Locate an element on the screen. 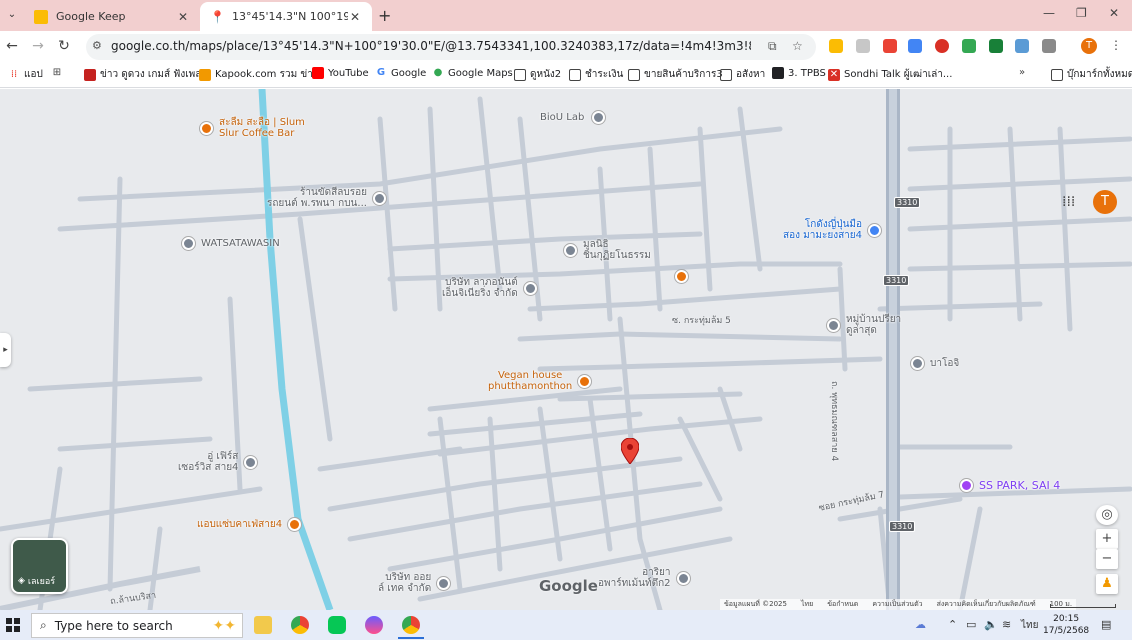  extension-opera-icon is located at coordinates (942, 46).